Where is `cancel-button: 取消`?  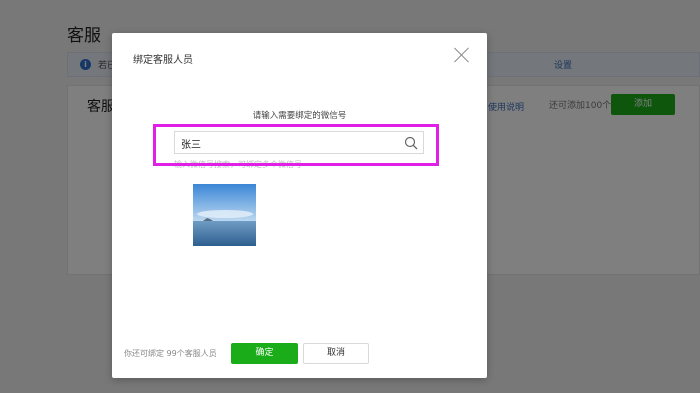 cancel-button: 取消 is located at coordinates (336, 353).